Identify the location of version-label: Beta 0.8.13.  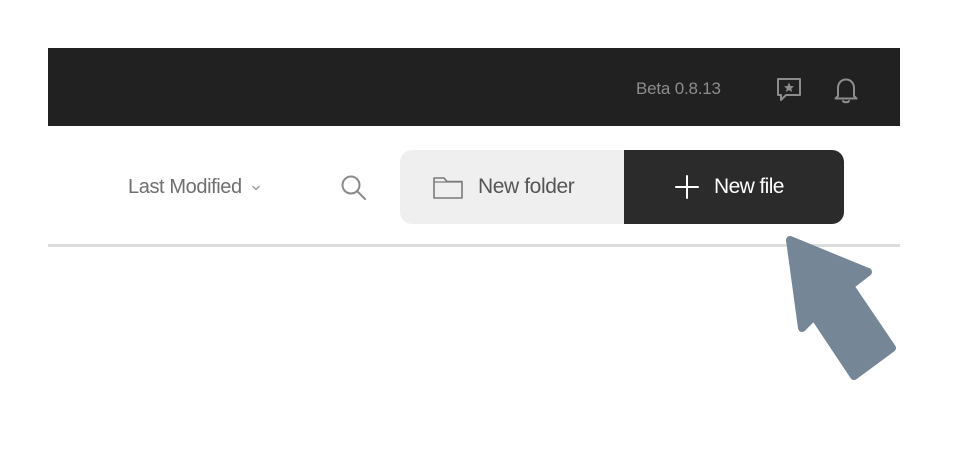
(678, 88).